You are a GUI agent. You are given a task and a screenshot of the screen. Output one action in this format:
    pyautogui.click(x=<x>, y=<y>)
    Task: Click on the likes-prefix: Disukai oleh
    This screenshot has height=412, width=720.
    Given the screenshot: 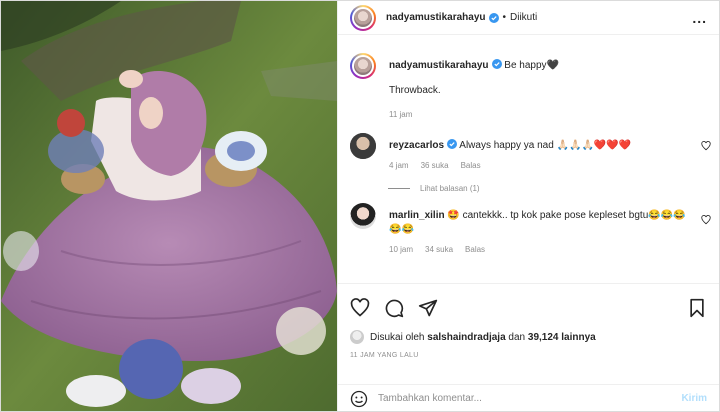 What is the action you would take?
    pyautogui.click(x=397, y=337)
    